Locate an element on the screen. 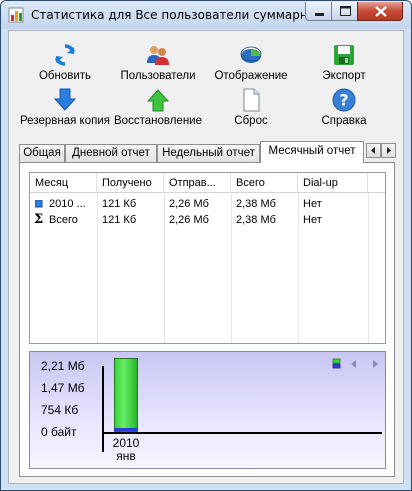 This screenshot has height=491, width=412. chart-prev-icon is located at coordinates (354, 364).